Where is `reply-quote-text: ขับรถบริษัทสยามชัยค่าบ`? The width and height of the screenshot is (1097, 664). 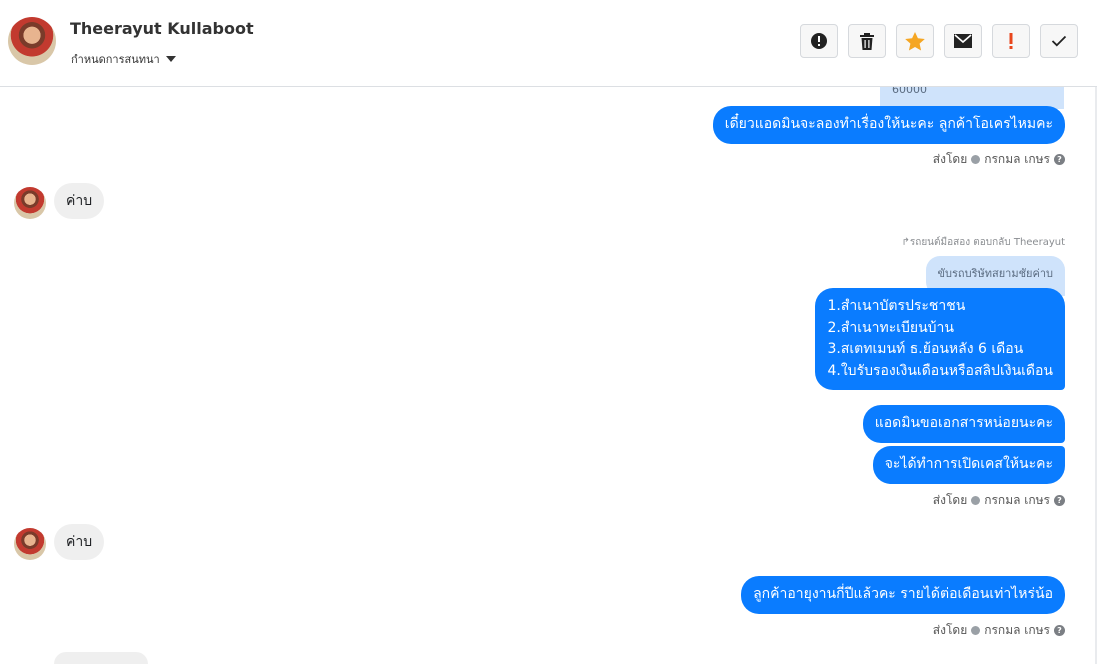
reply-quote-text: ขับรถบริษัทสยามชัยค่าบ is located at coordinates (995, 273).